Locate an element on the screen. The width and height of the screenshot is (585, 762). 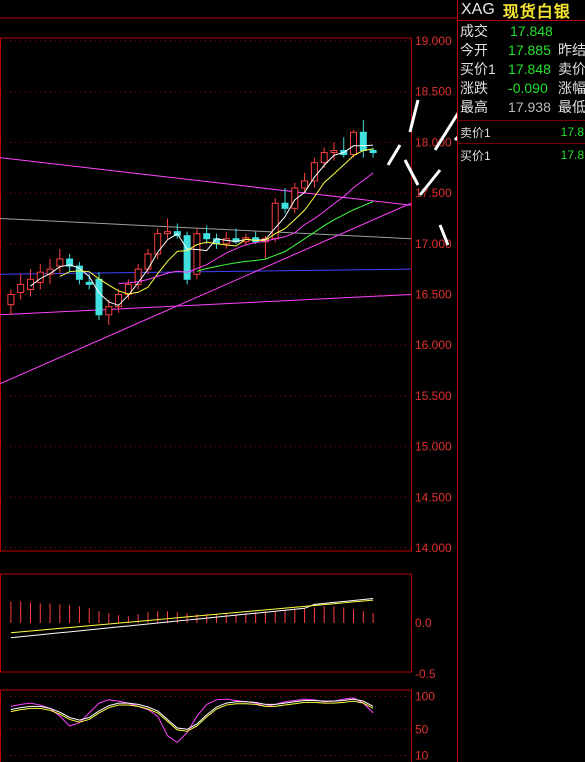
quote-label: 今开 is located at coordinates (474, 49).